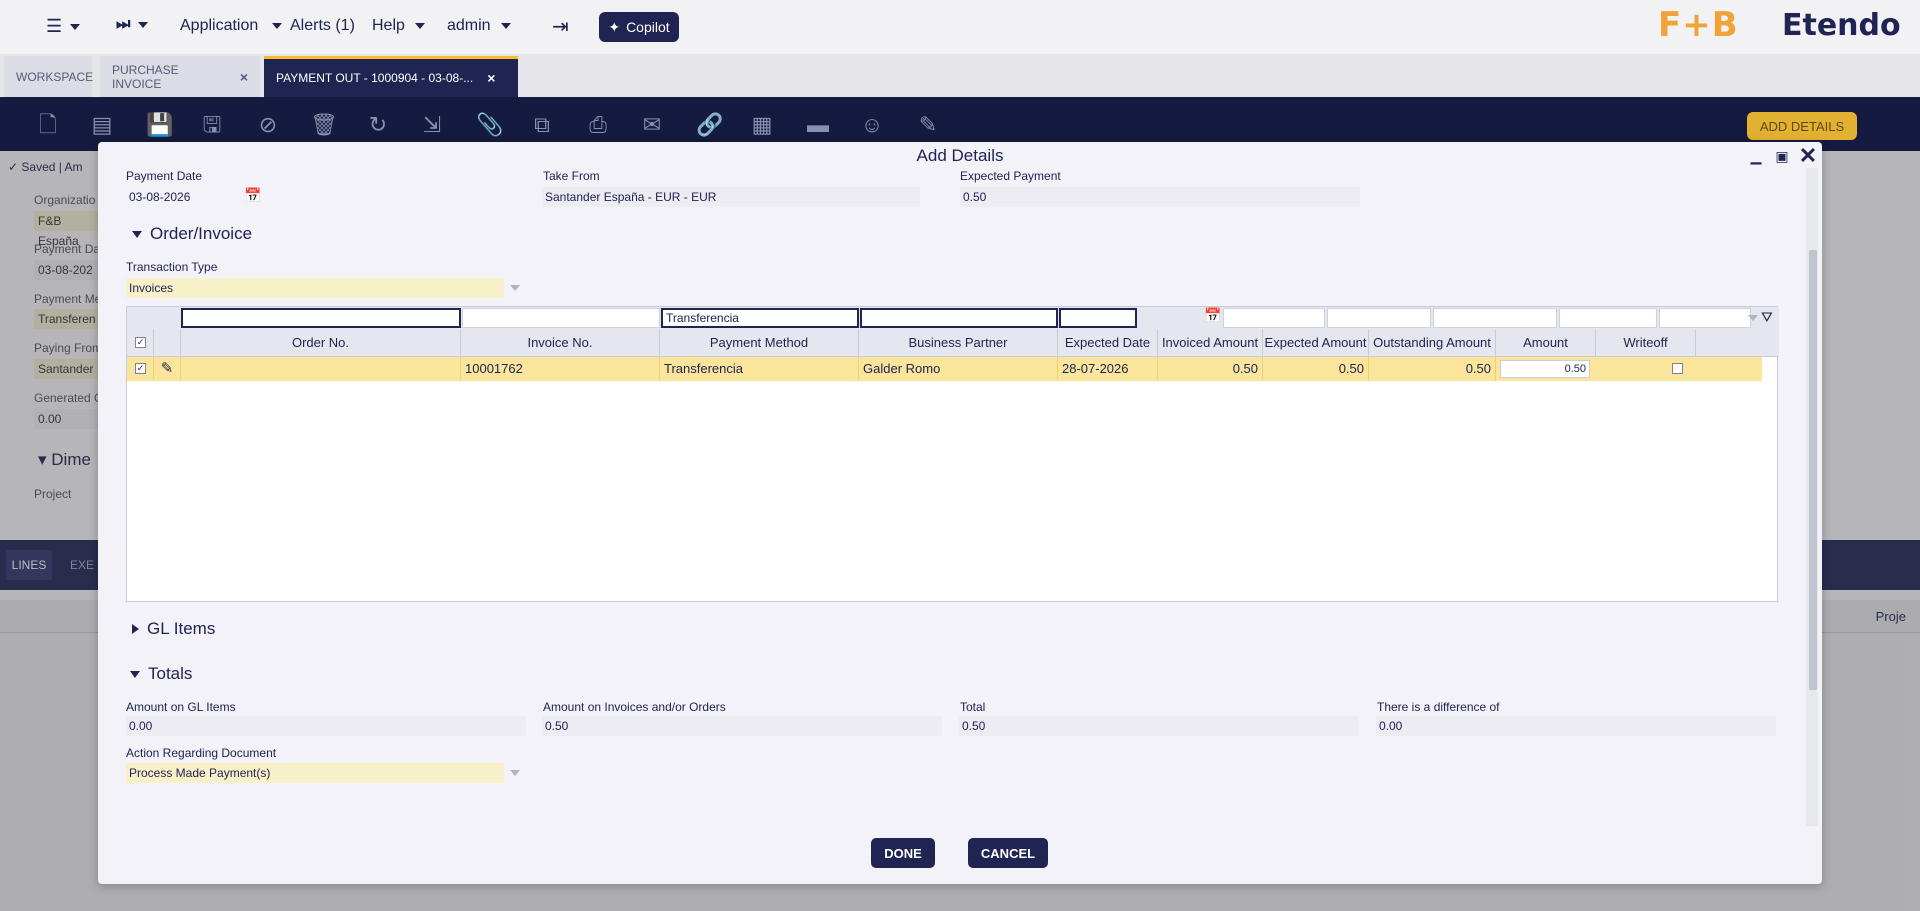 Image resolution: width=1920 pixels, height=911 pixels. I want to click on amount-gl-field: 0.00, so click(326, 726).